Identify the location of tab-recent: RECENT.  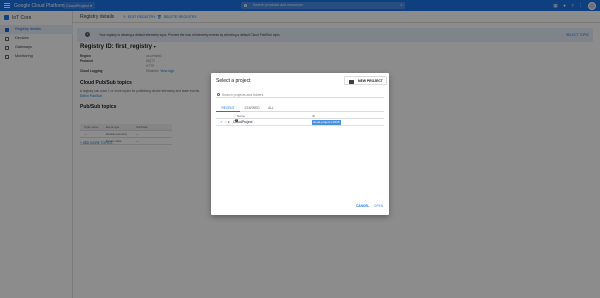
(228, 108).